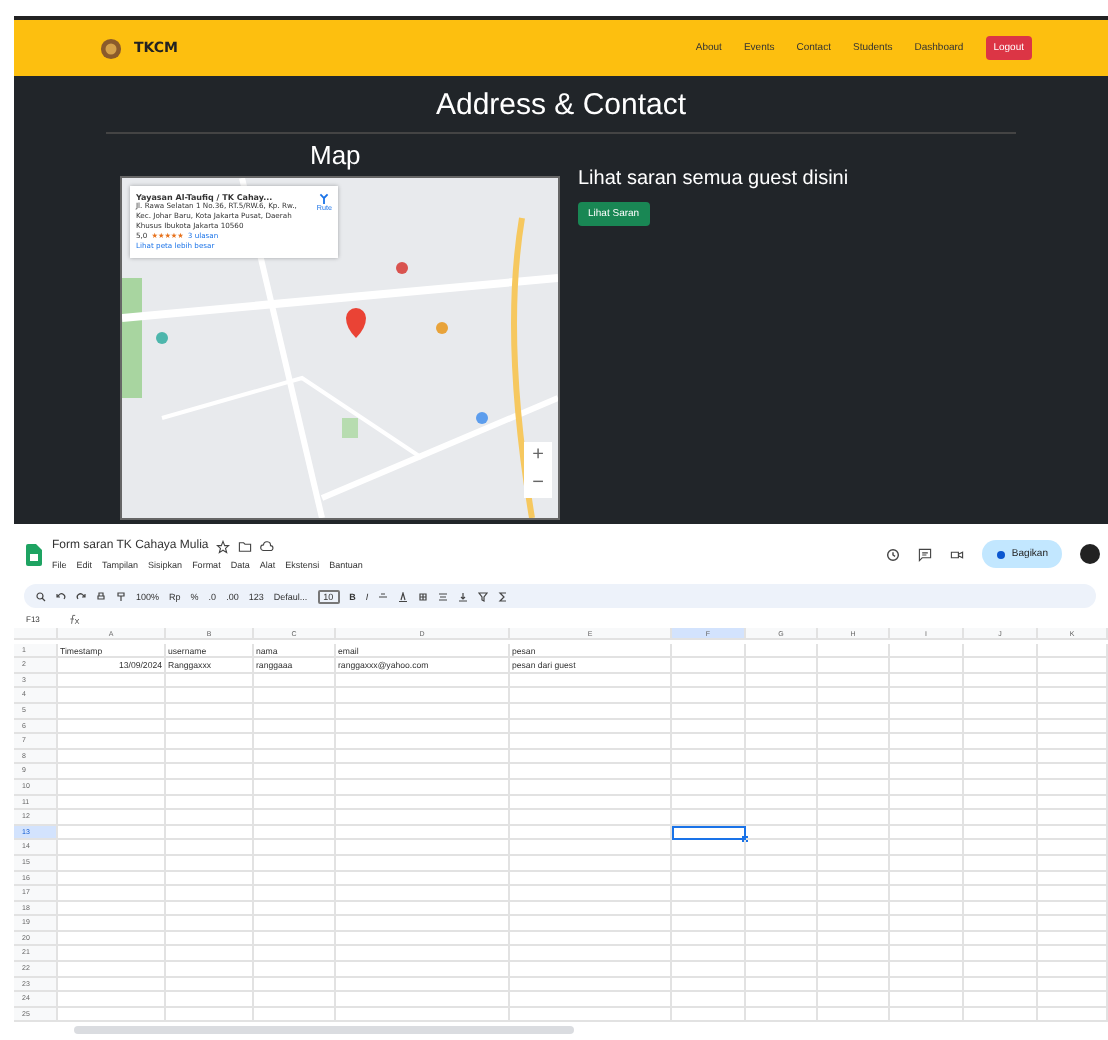  Describe the element at coordinates (324, 198) in the screenshot. I see `directions-icon` at that location.